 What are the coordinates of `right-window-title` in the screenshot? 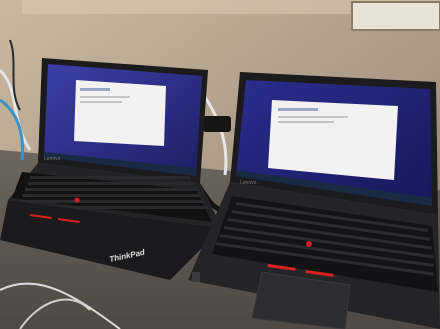 It's located at (298, 109).